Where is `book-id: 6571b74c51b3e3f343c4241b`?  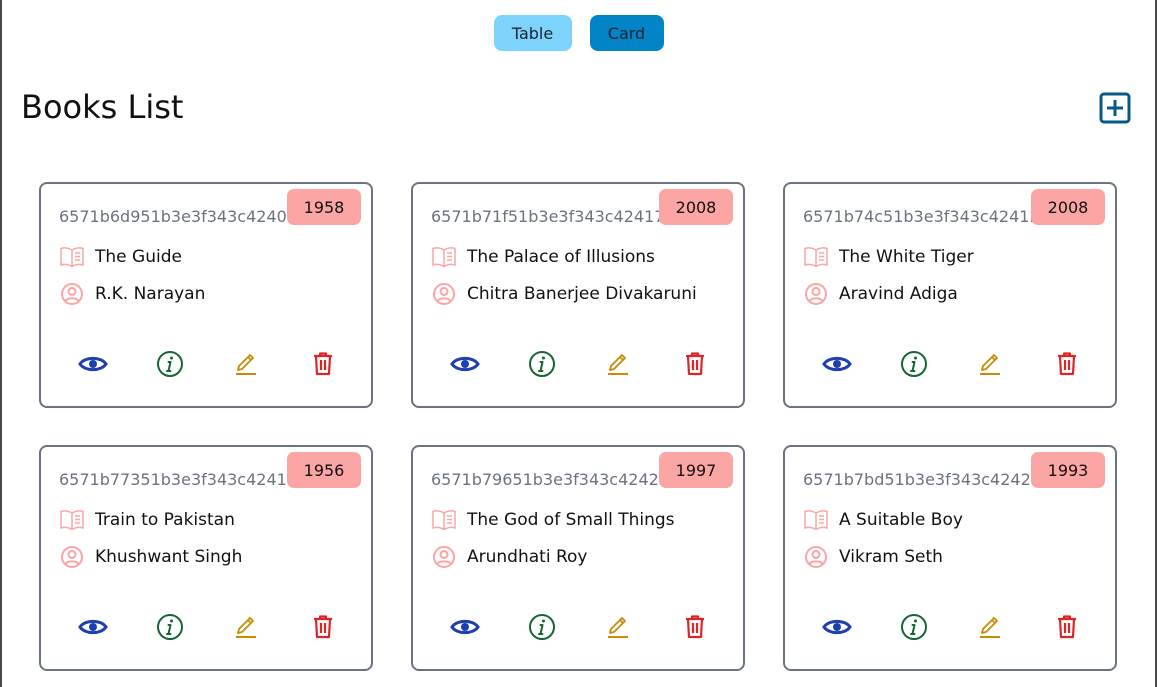
book-id: 6571b74c51b3e3f343c4241b is located at coordinates (921, 216).